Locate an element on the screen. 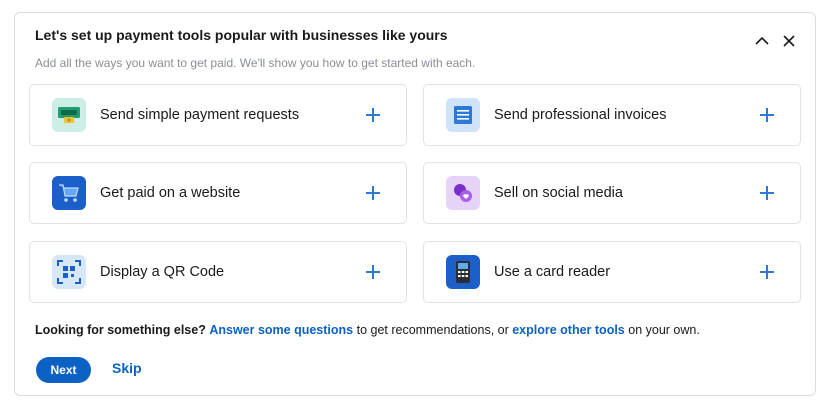 The width and height of the screenshot is (830, 410). payment-request-icon is located at coordinates (69, 115).